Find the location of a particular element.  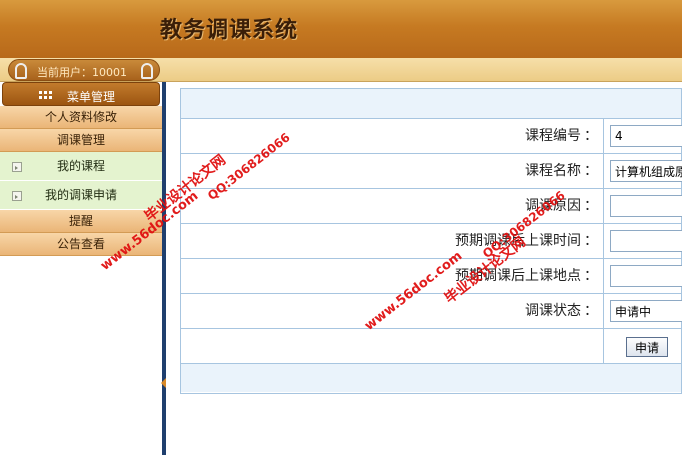

user-bar: 当前用户：10001 is located at coordinates (341, 70).